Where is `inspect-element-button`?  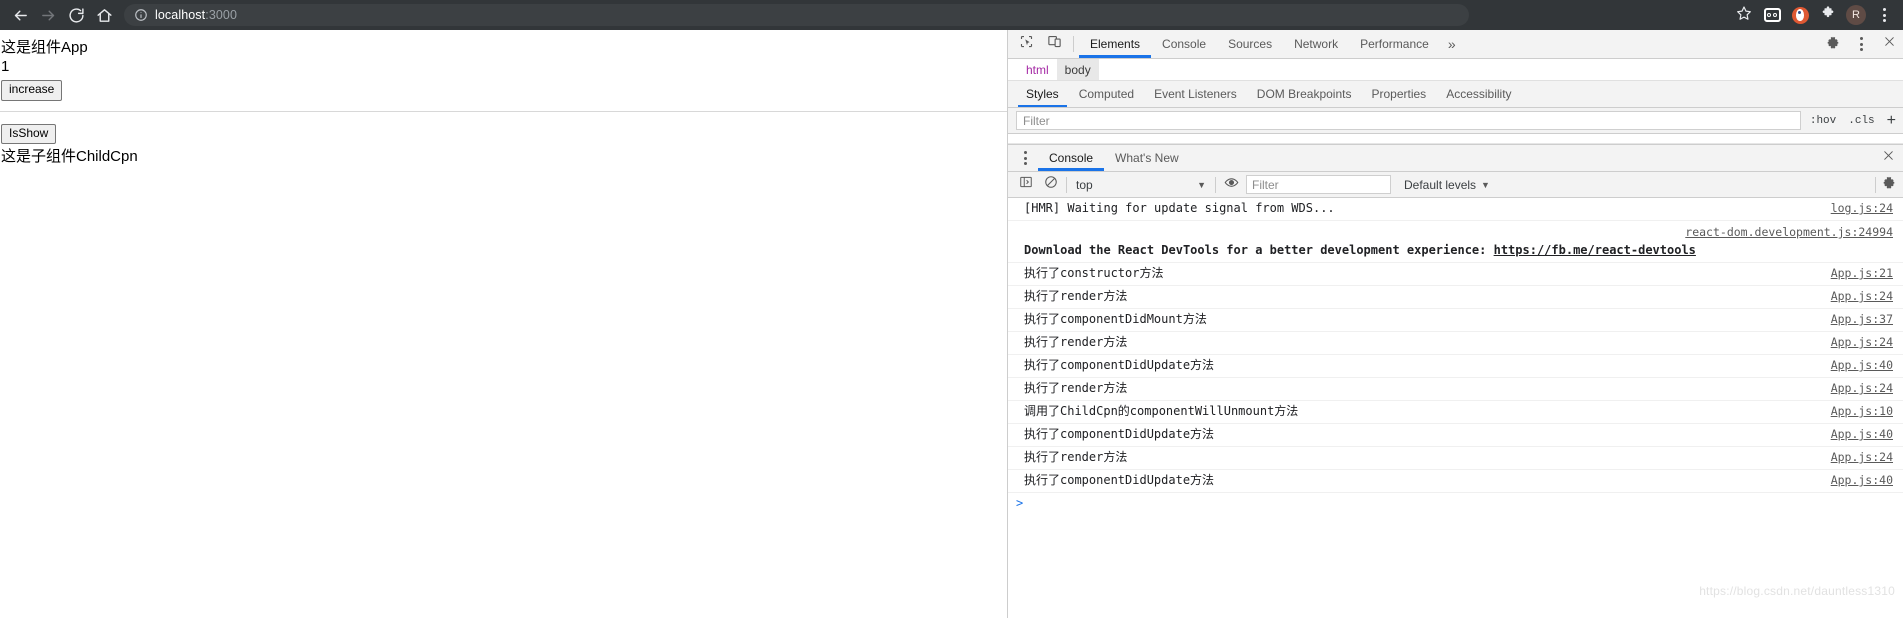
inspect-element-button is located at coordinates (1026, 44).